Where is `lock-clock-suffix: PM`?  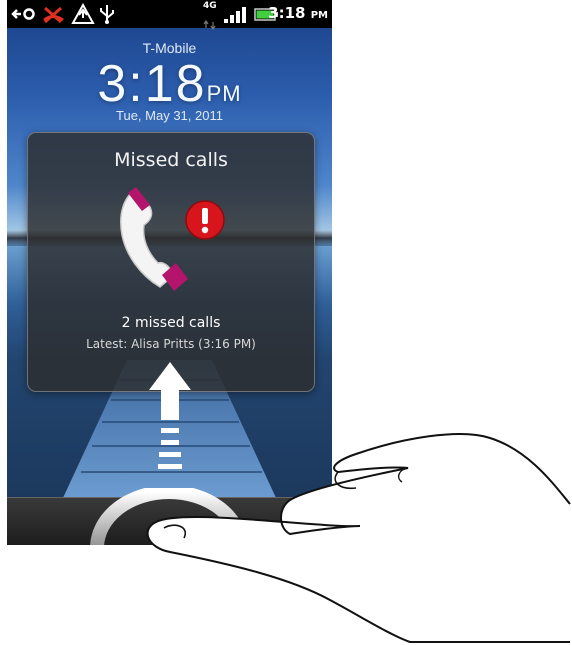
lock-clock-suffix: PM is located at coordinates (224, 93).